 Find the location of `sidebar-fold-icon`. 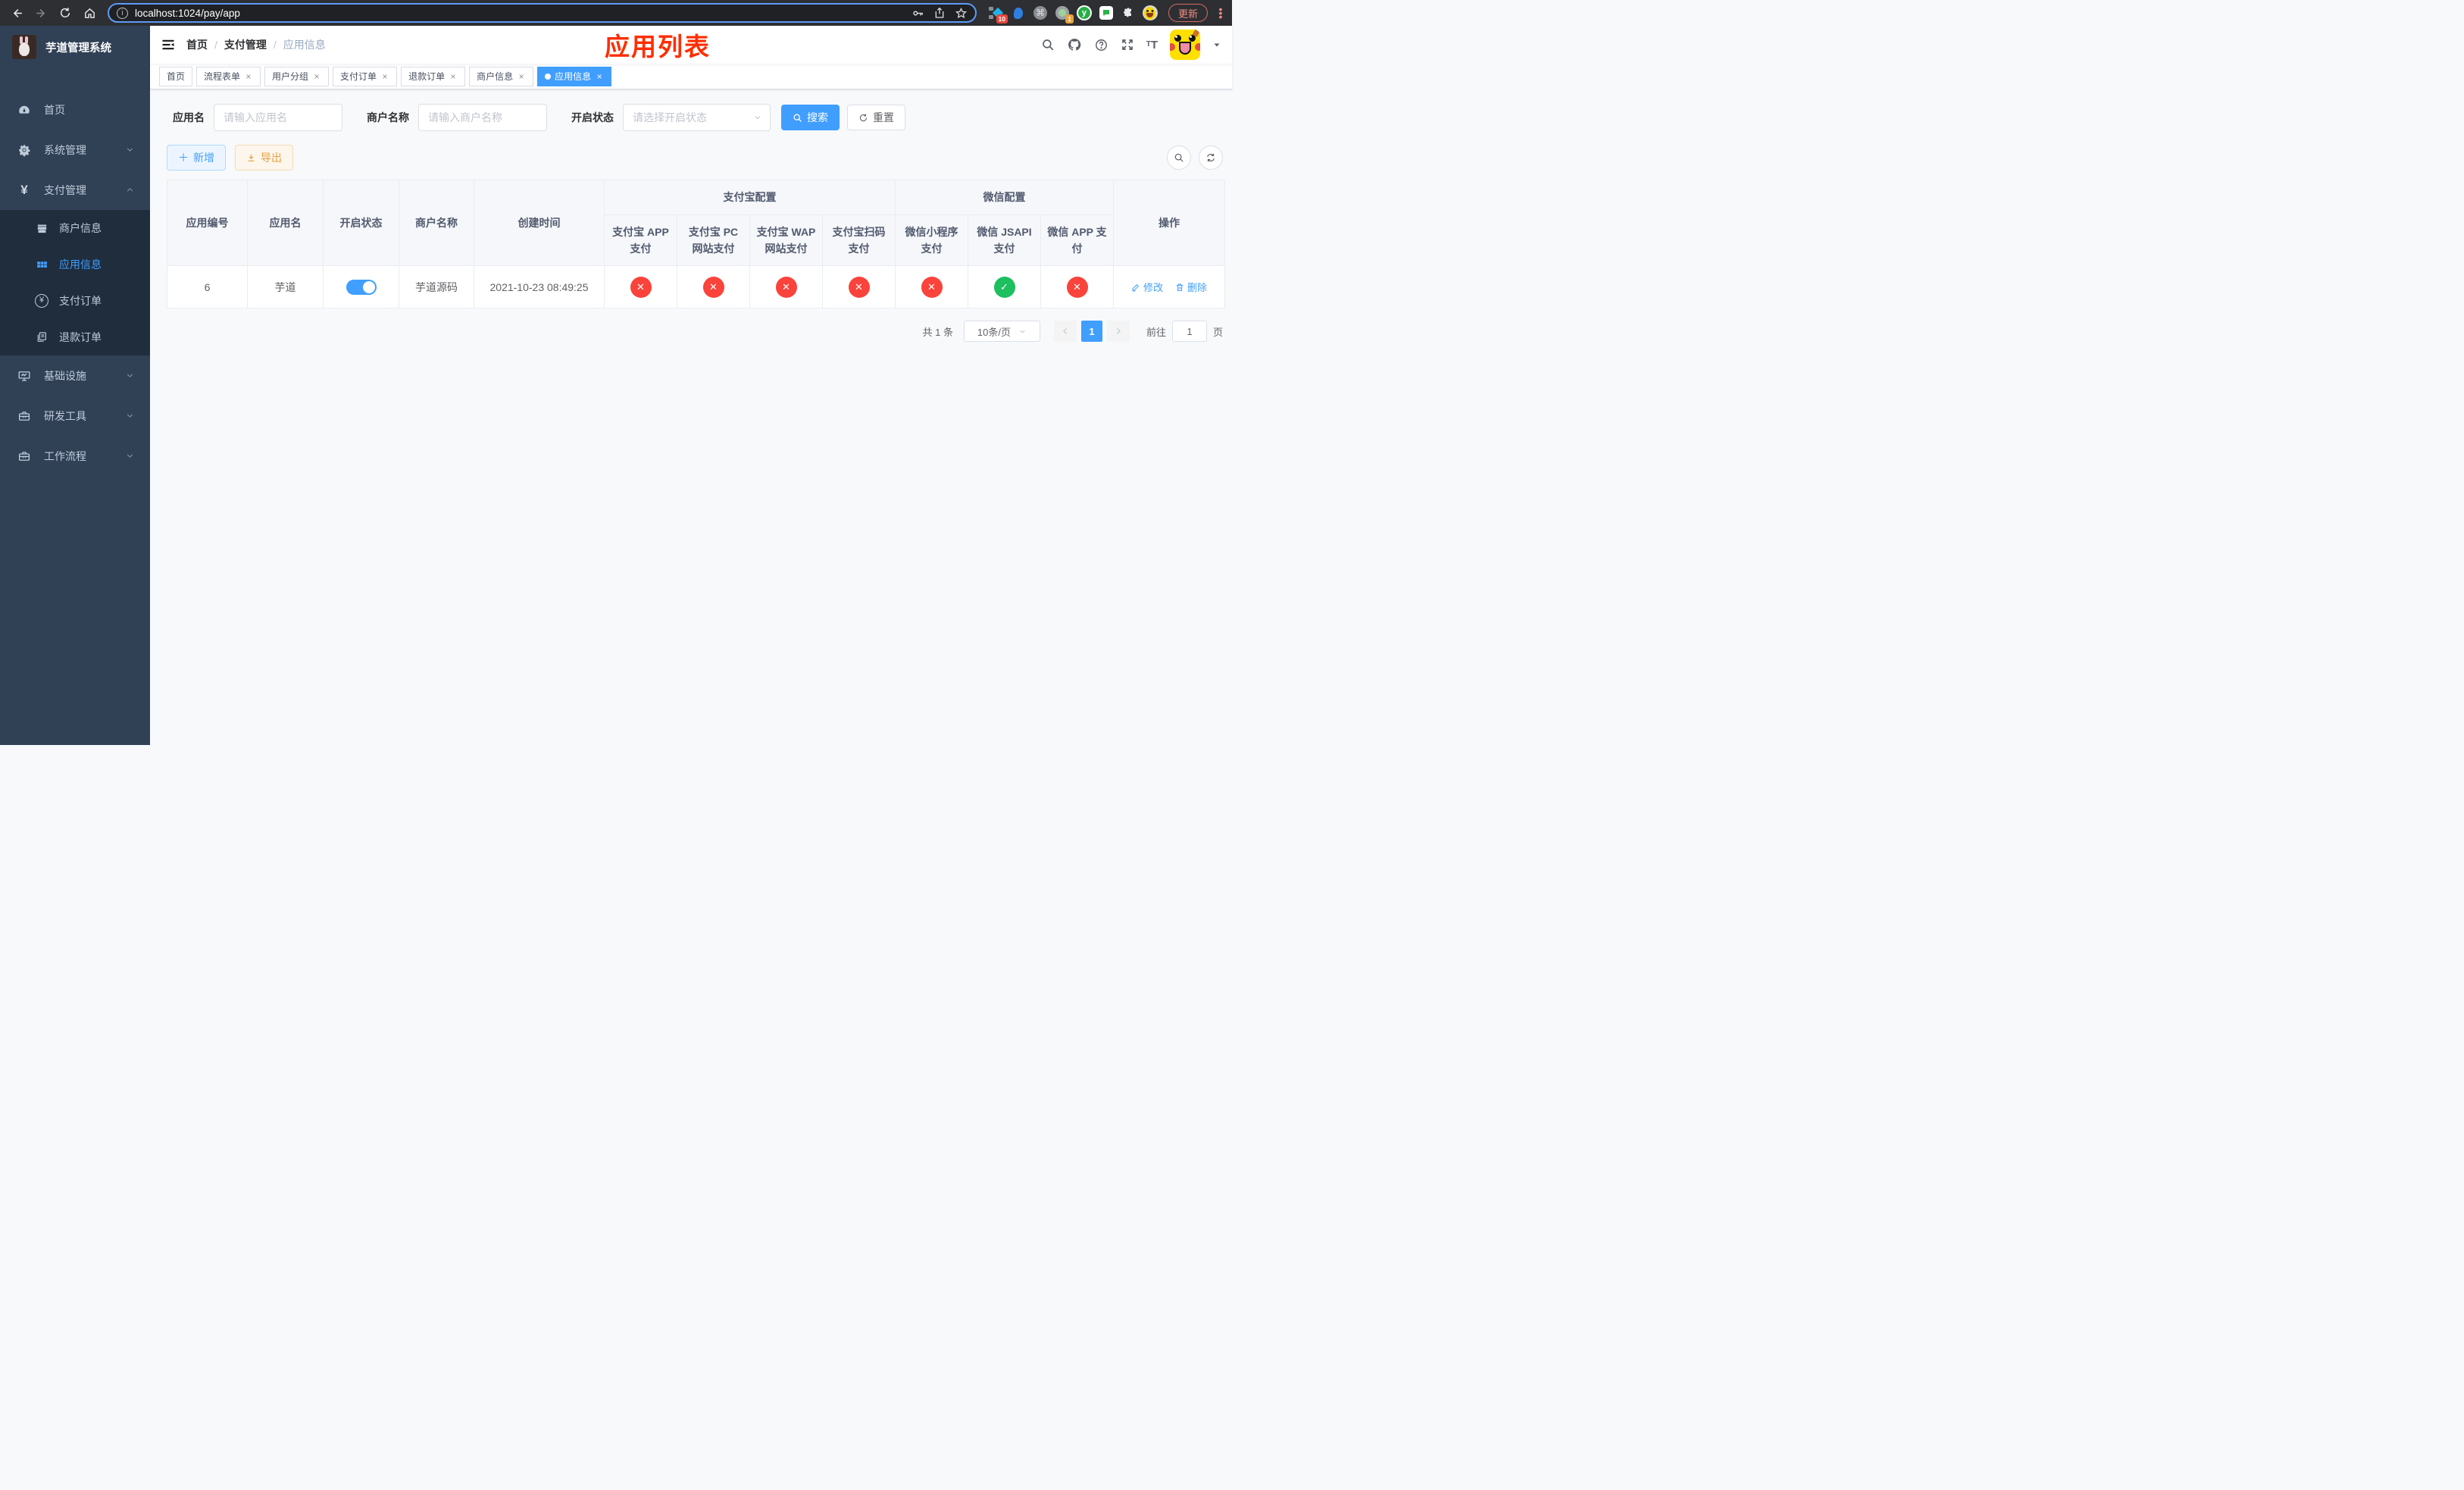

sidebar-fold-icon is located at coordinates (168, 45).